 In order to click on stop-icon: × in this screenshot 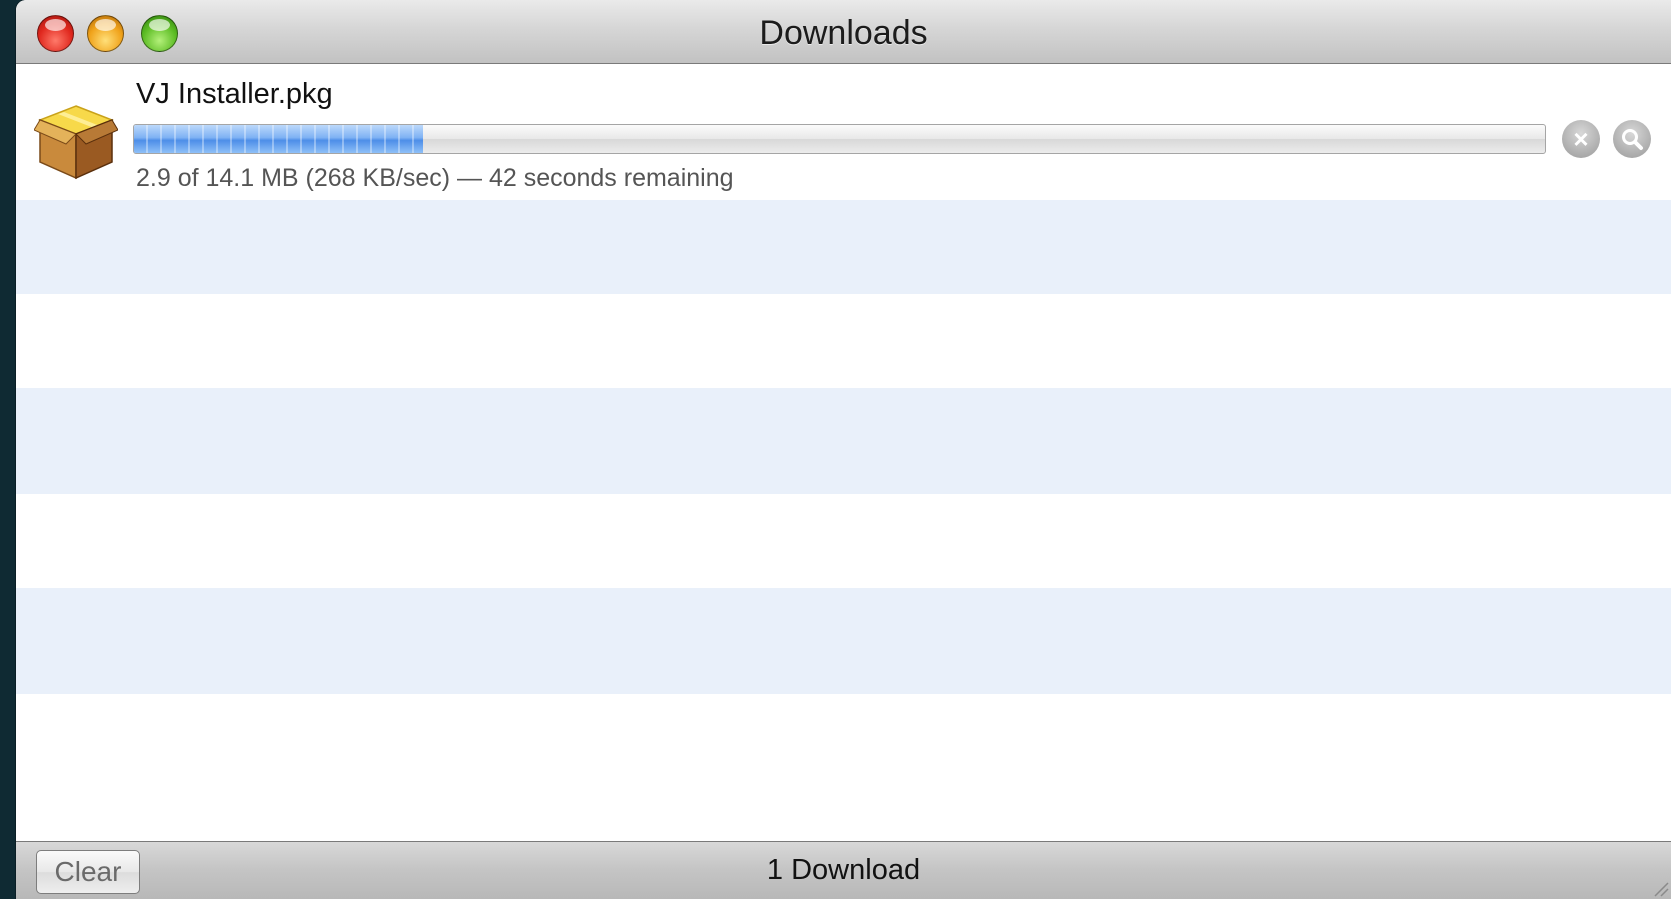, I will do `click(1581, 139)`.